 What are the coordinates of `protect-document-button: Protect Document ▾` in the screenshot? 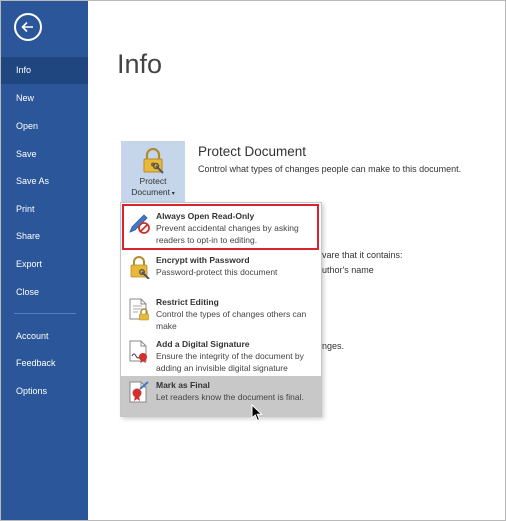 It's located at (153, 171).